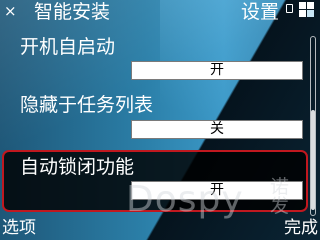  What do you see at coordinates (160, 12) in the screenshot?
I see `title-bar: × 智能安装 设置` at bounding box center [160, 12].